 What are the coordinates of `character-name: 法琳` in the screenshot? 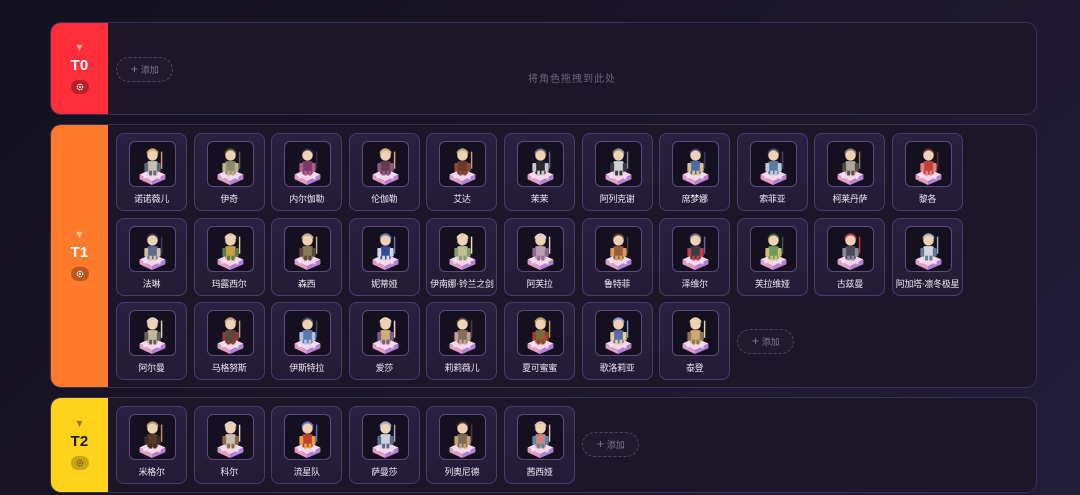 It's located at (151, 284).